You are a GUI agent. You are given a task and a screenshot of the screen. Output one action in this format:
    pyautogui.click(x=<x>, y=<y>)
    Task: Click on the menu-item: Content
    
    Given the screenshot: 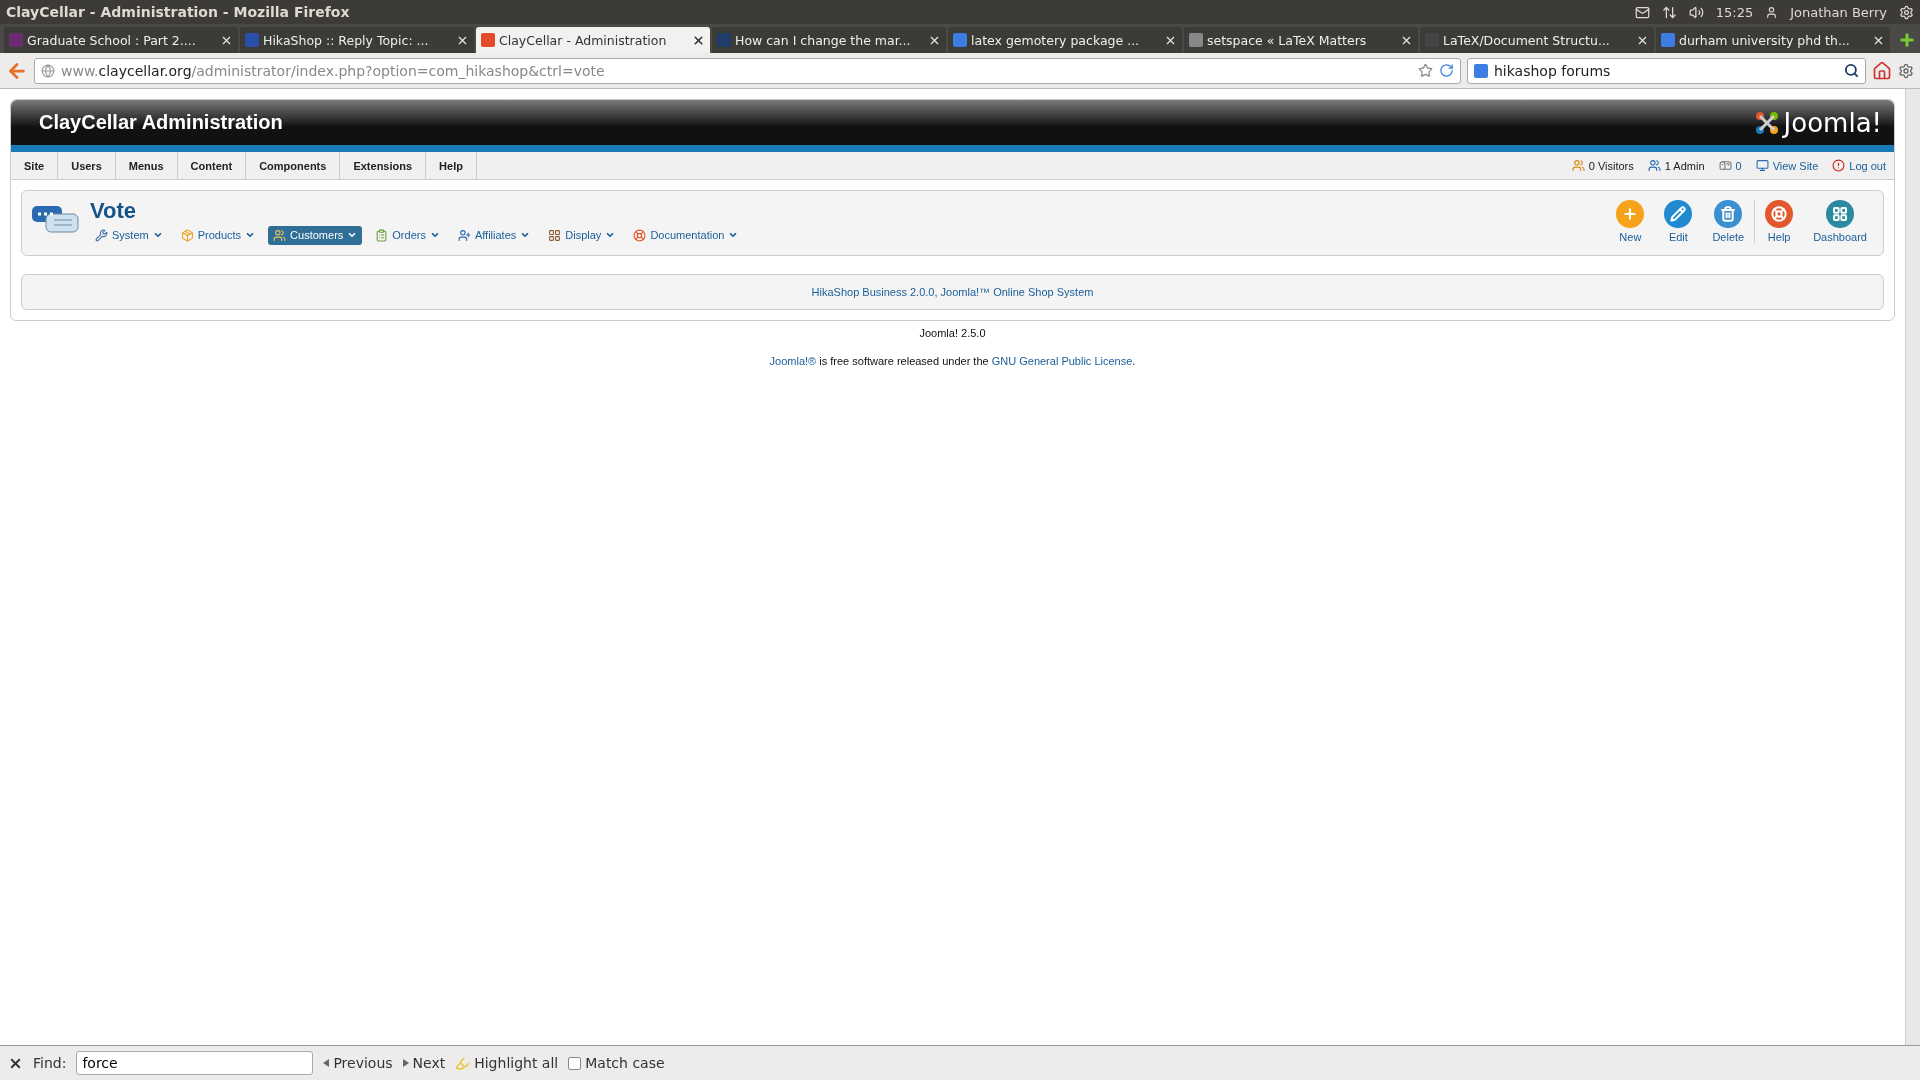 What is the action you would take?
    pyautogui.click(x=212, y=165)
    